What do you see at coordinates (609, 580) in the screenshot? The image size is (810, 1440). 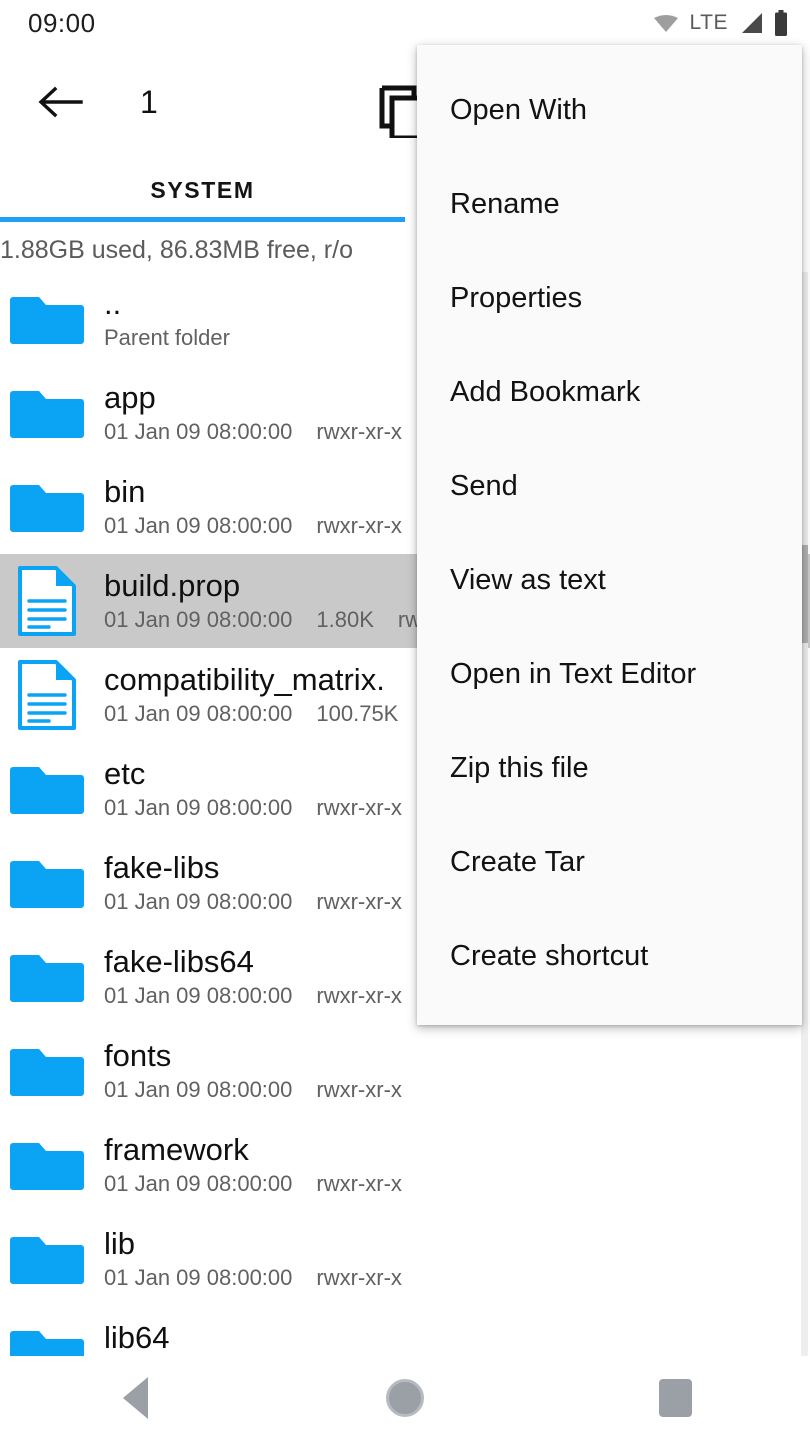 I see `menu-item-view-as-text: View as text` at bounding box center [609, 580].